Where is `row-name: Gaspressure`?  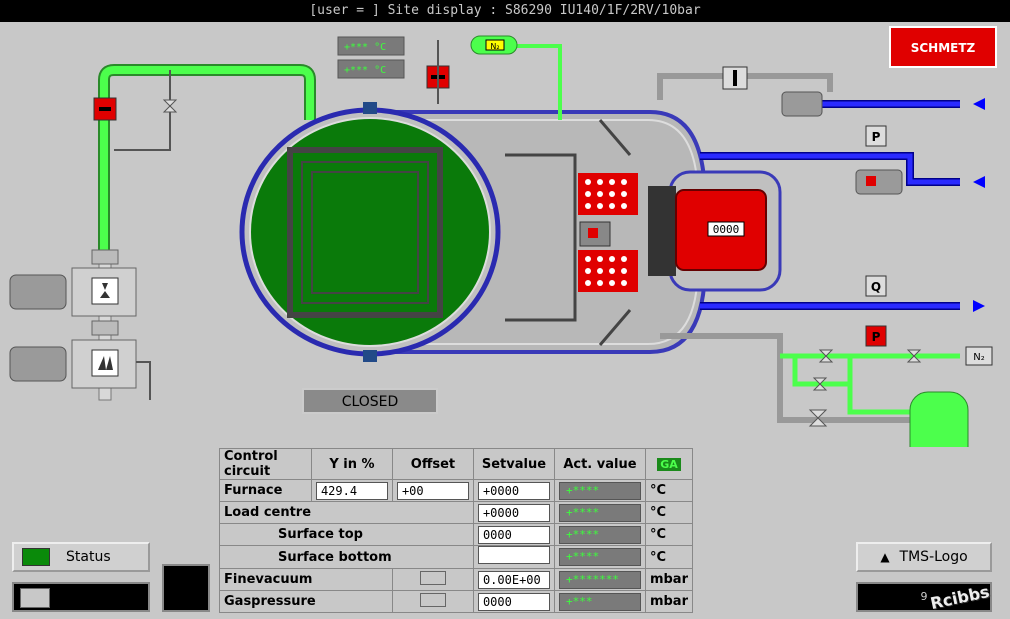 row-name: Gaspressure is located at coordinates (306, 601).